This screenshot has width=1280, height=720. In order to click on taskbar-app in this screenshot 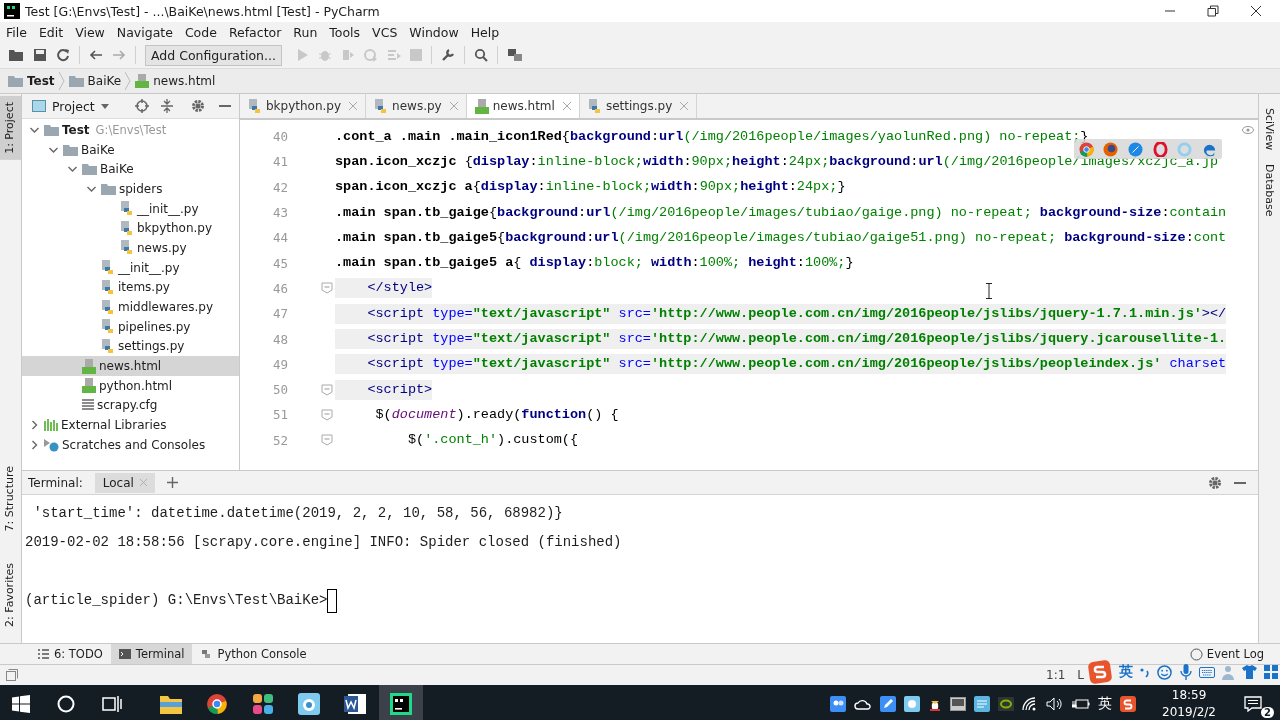, I will do `click(401, 702)`.